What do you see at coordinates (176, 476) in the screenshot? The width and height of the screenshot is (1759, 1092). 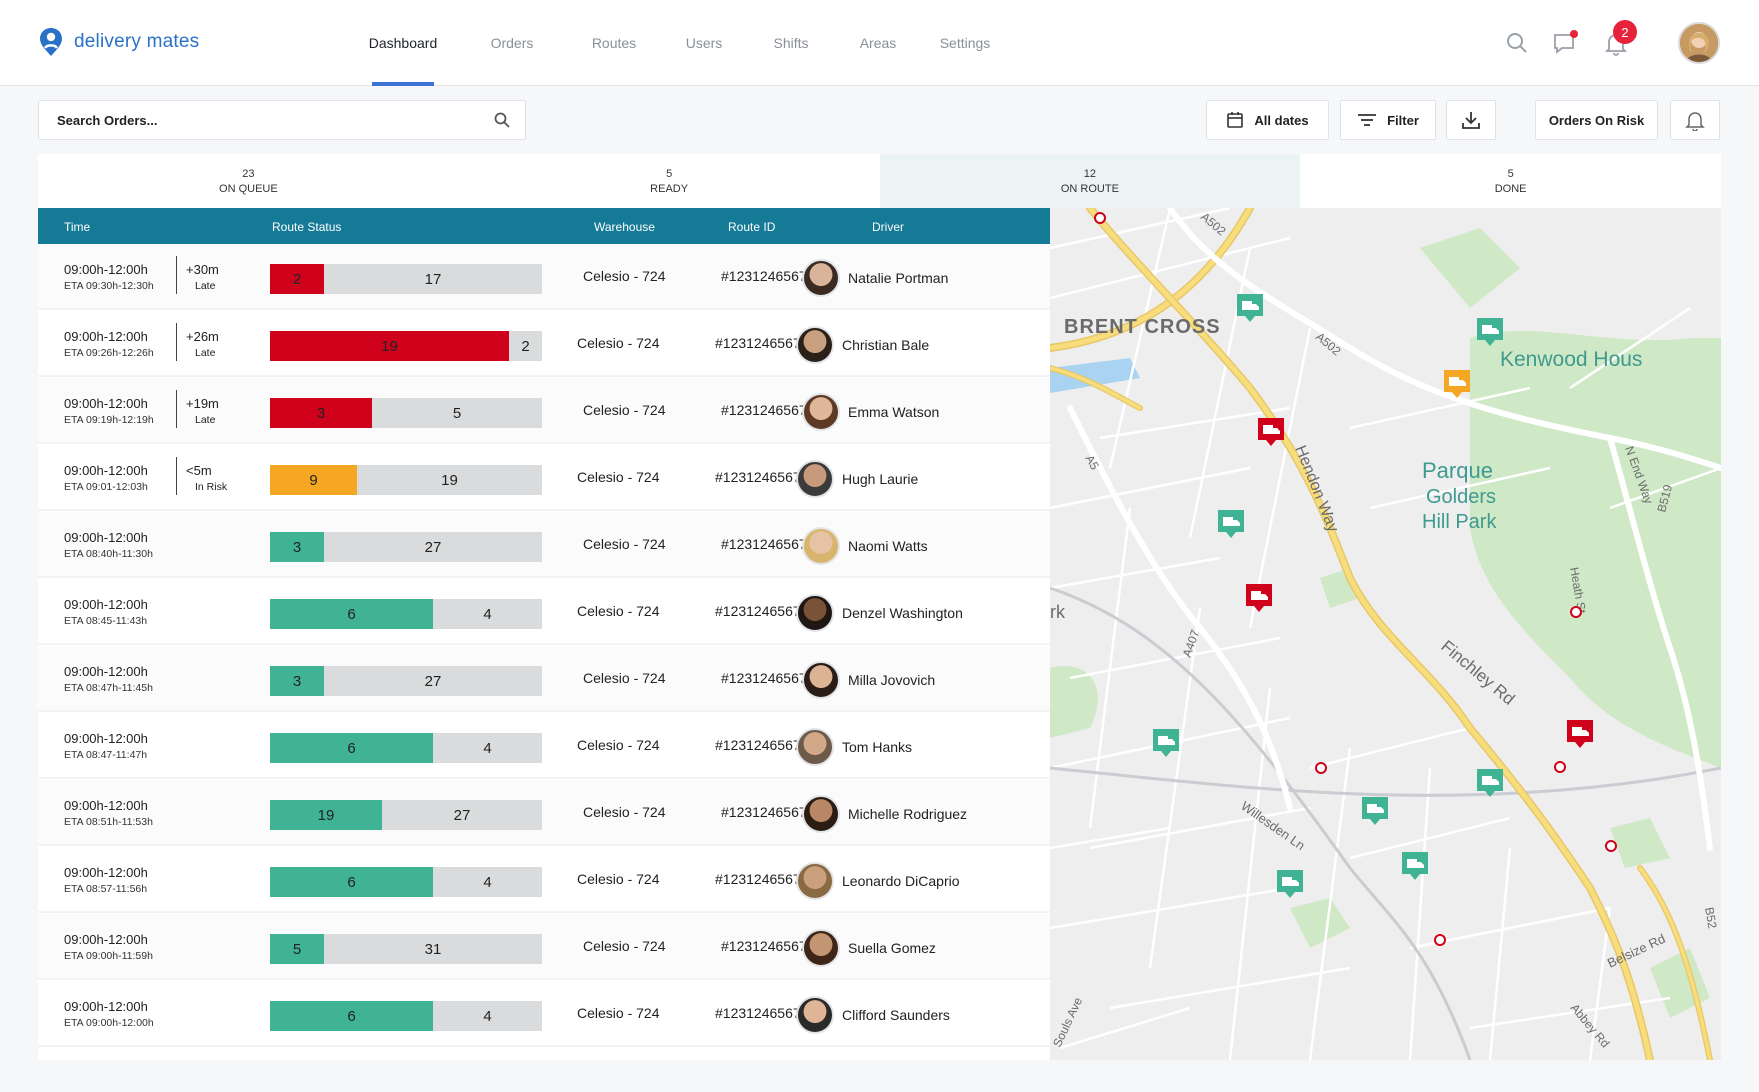 I see `delay-divider` at bounding box center [176, 476].